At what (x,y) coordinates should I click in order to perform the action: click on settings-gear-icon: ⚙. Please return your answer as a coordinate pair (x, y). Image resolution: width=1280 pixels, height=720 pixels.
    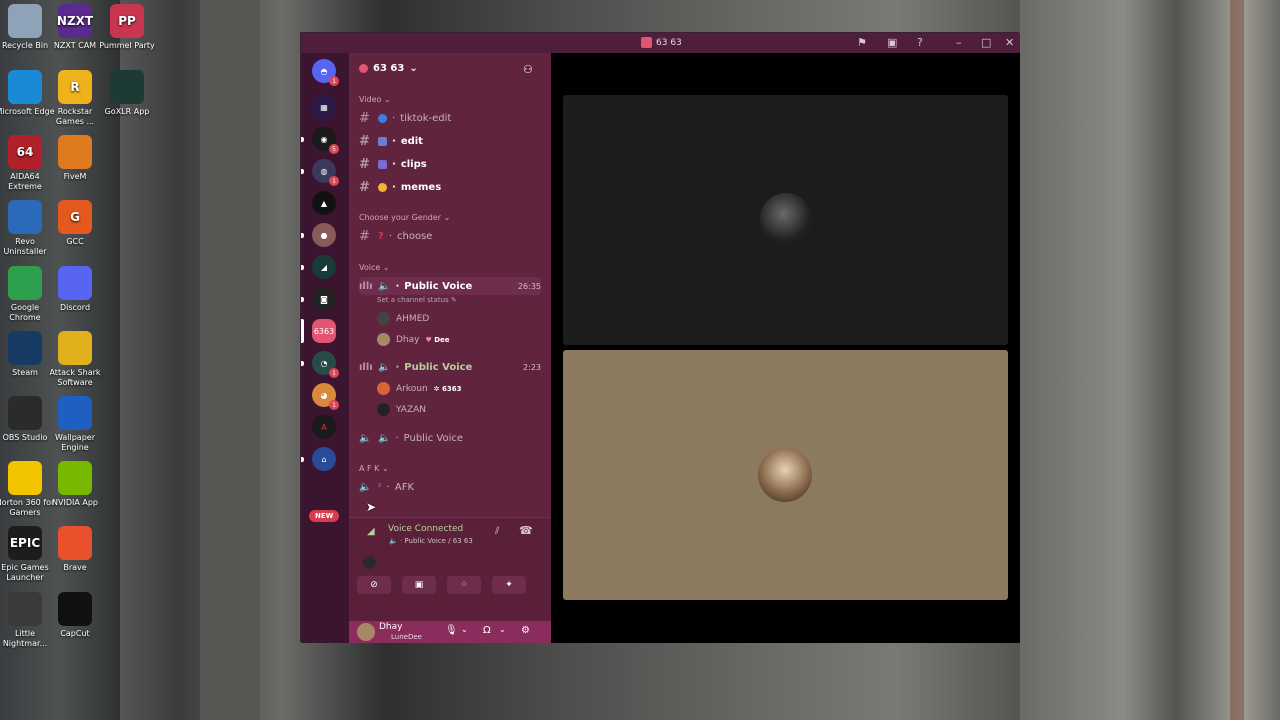
    Looking at the image, I should click on (525, 630).